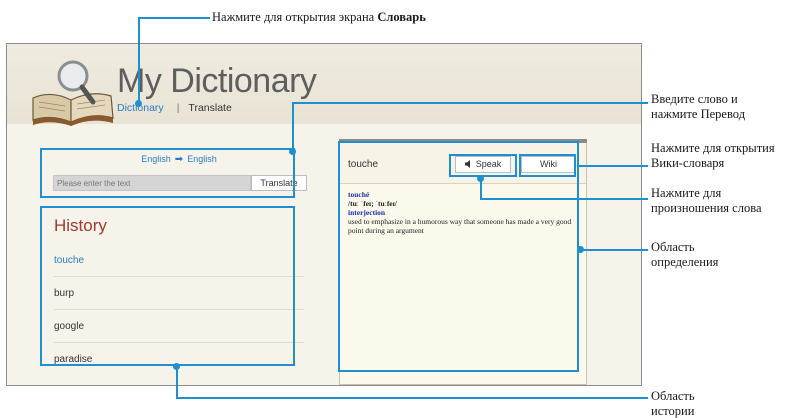 The height and width of the screenshot is (418, 797). What do you see at coordinates (138, 103) in the screenshot?
I see `dot-dictionary` at bounding box center [138, 103].